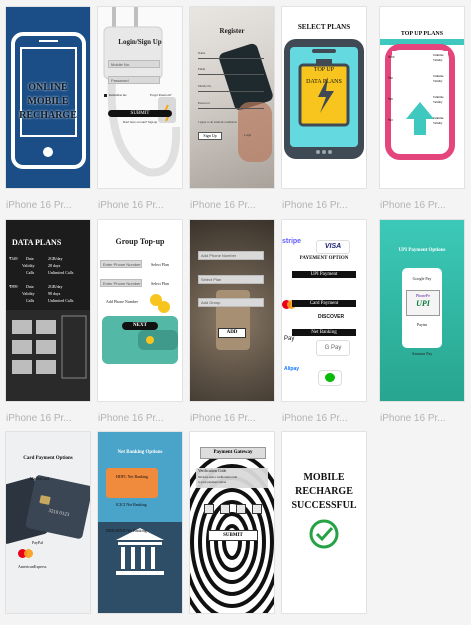 The width and height of the screenshot is (471, 625). What do you see at coordinates (391, 57) in the screenshot?
I see `topup-amount-1: ₹100` at bounding box center [391, 57].